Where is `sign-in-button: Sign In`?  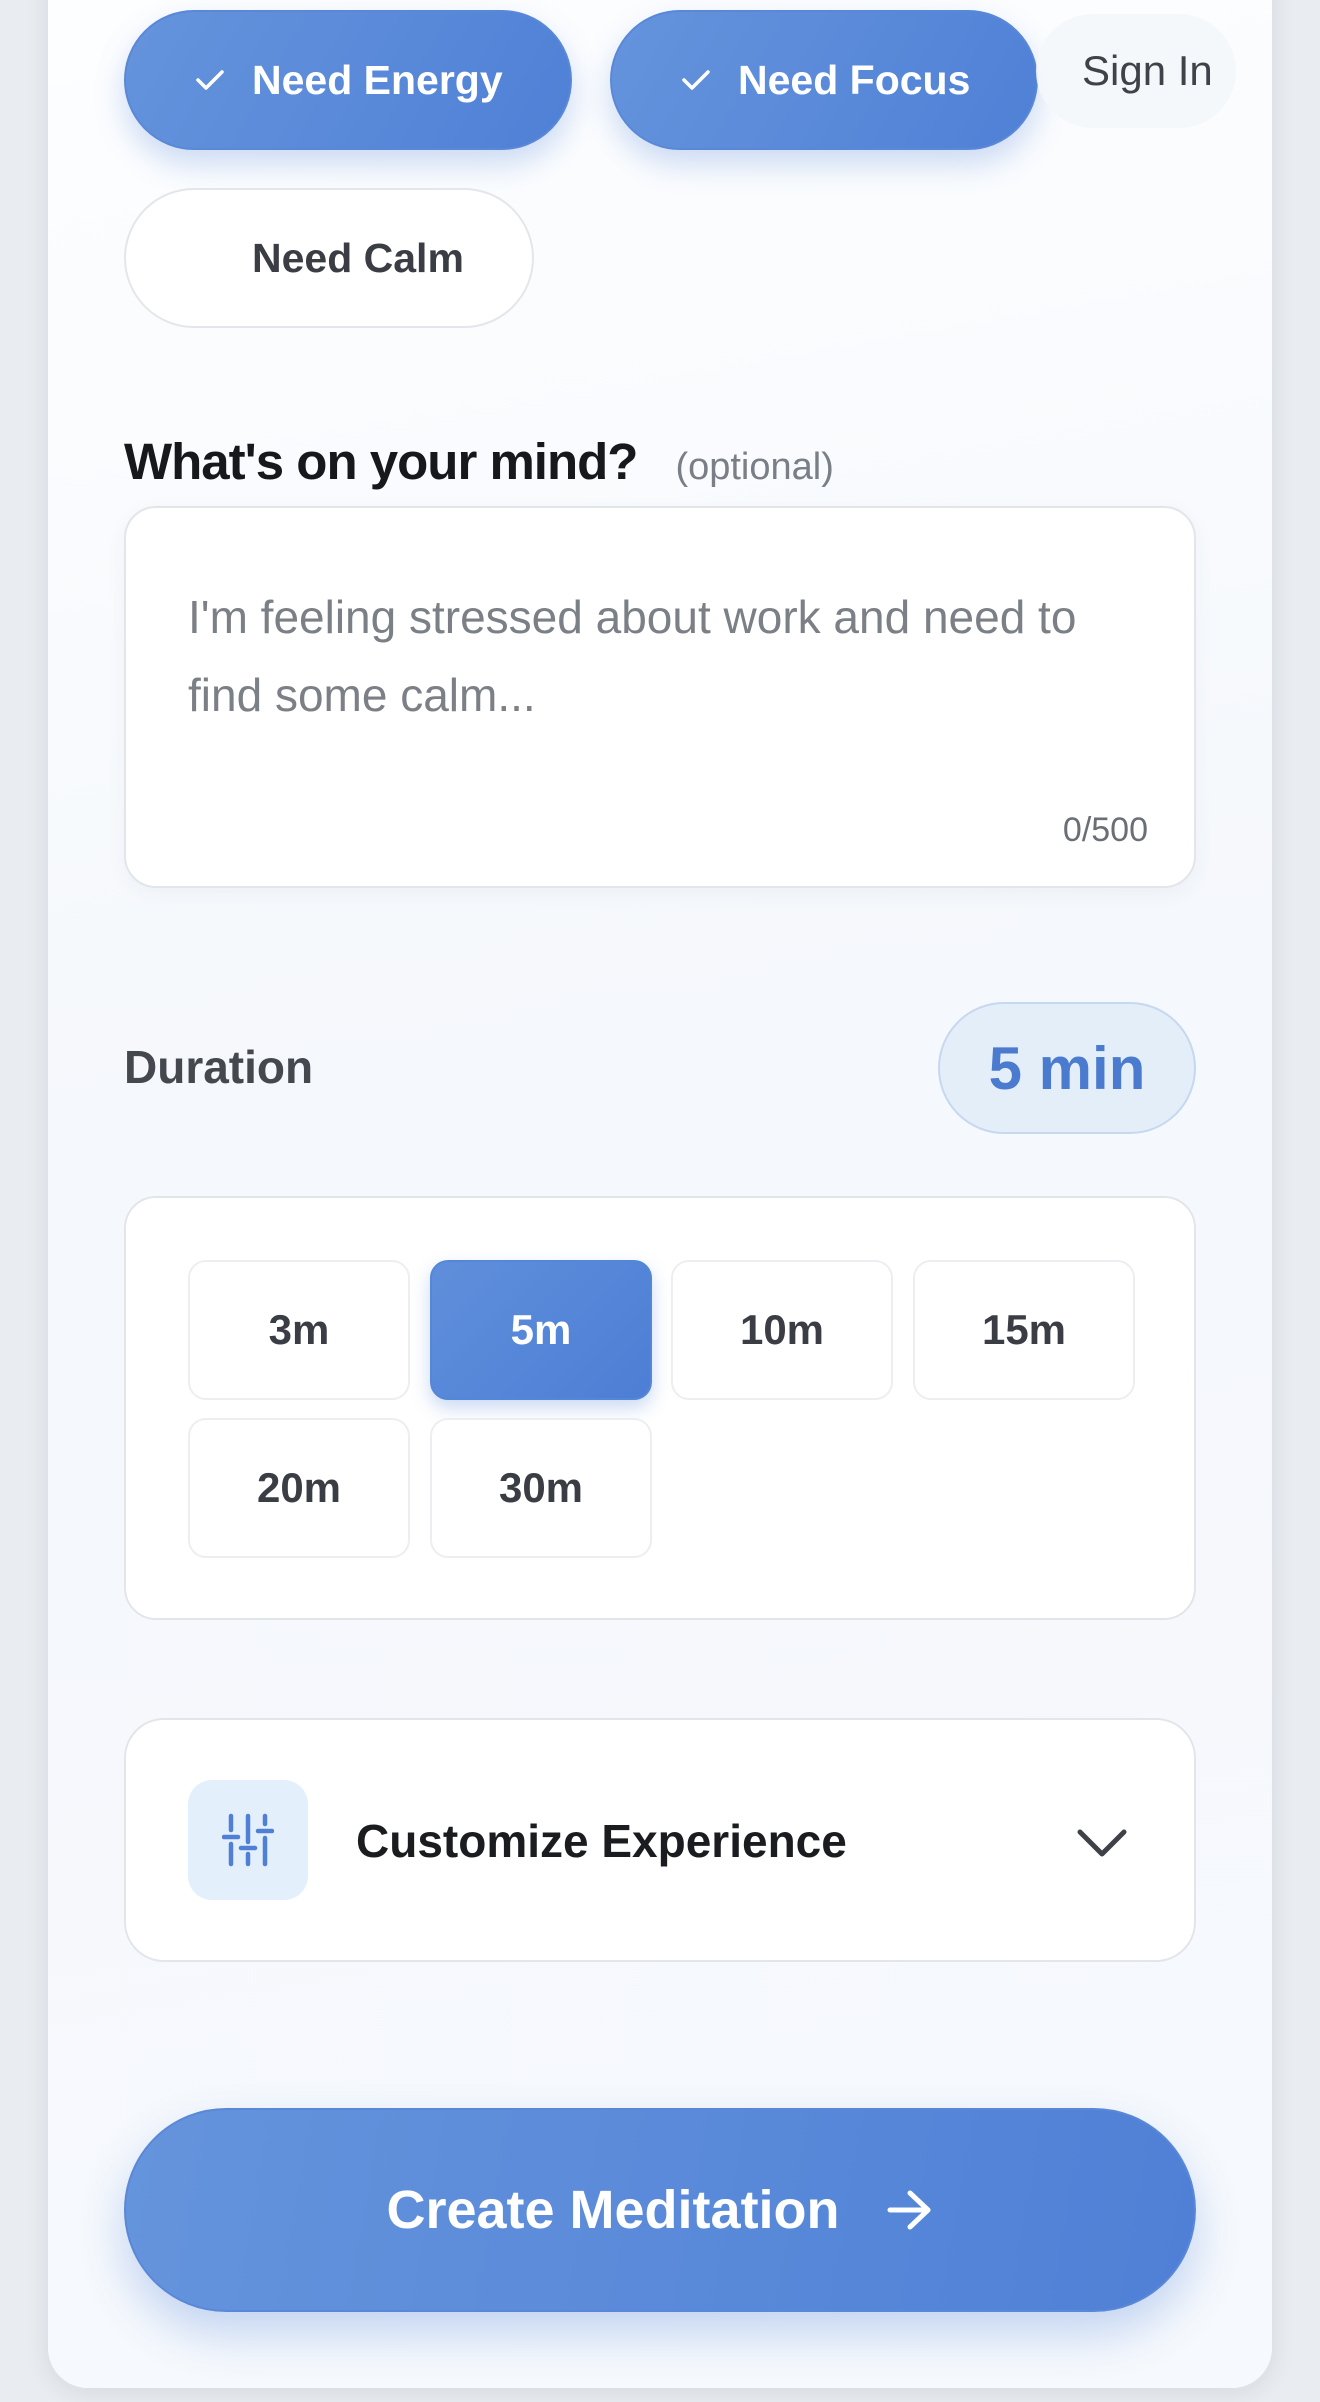
sign-in-button: Sign In is located at coordinates (1136, 71).